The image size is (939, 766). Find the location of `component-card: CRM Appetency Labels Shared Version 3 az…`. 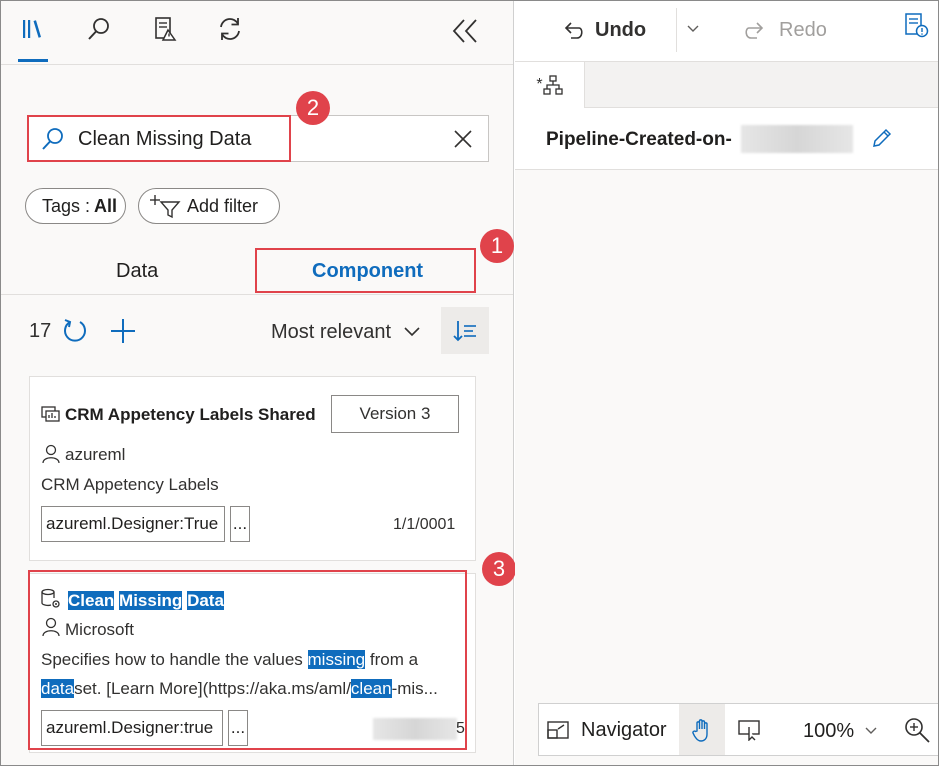

component-card: CRM Appetency Labels Shared Version 3 az… is located at coordinates (252, 468).